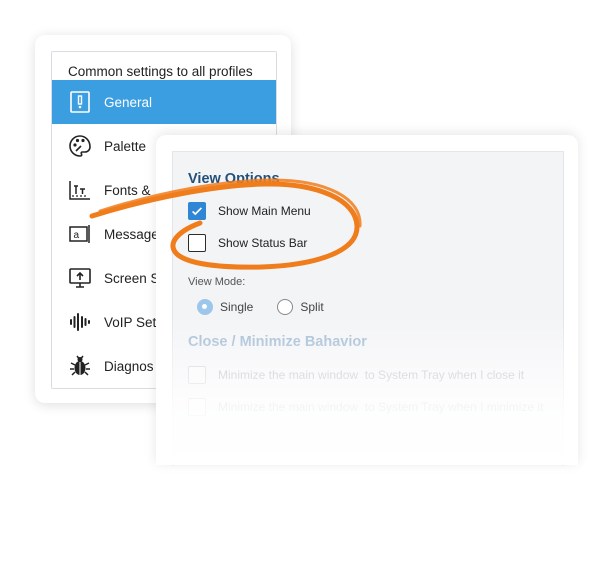 The width and height of the screenshot is (613, 566). Describe the element at coordinates (285, 307) in the screenshot. I see `view-mode-split-radio` at that location.